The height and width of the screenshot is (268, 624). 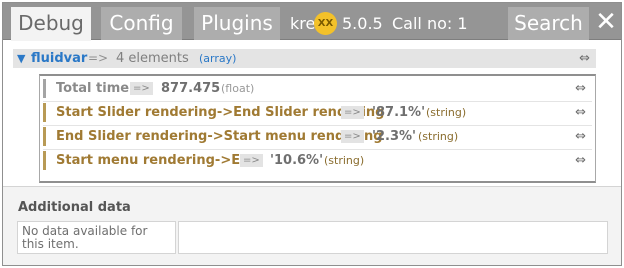 I want to click on item-value: 877.475, so click(x=191, y=88).